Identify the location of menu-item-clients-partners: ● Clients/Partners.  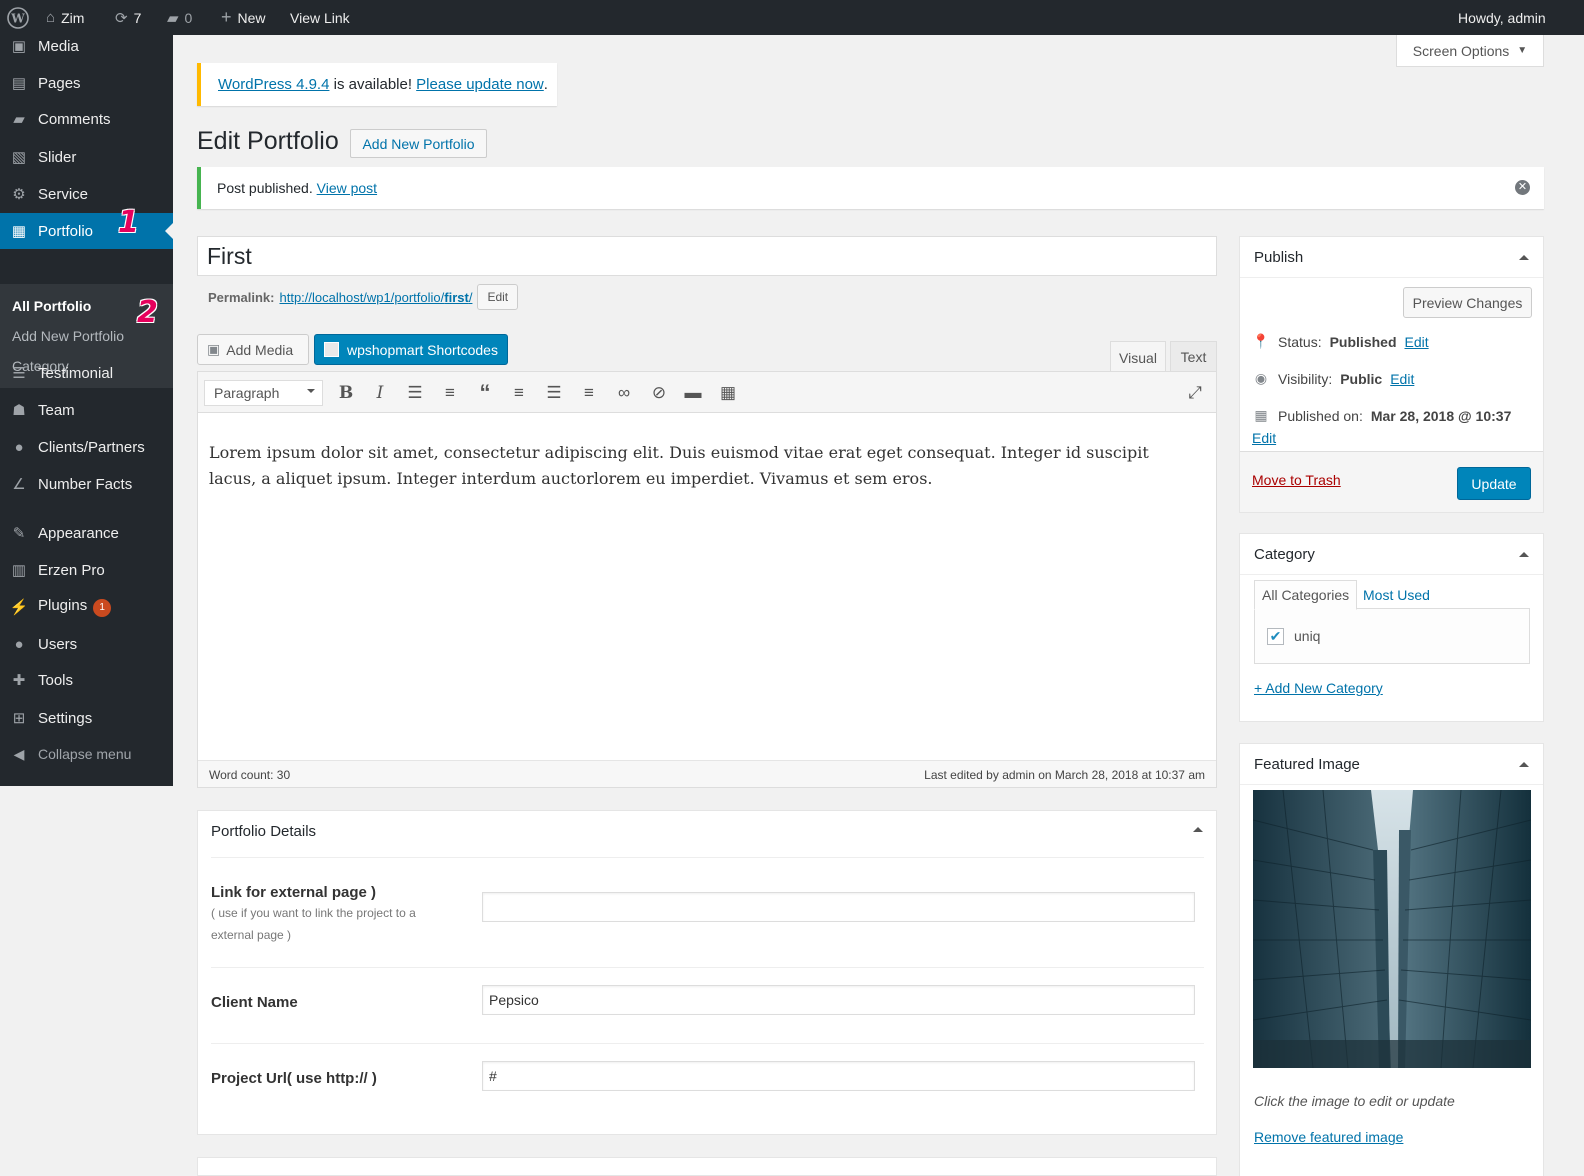
(86, 447).